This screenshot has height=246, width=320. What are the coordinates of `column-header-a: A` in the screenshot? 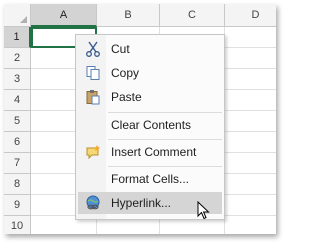 It's located at (64, 15).